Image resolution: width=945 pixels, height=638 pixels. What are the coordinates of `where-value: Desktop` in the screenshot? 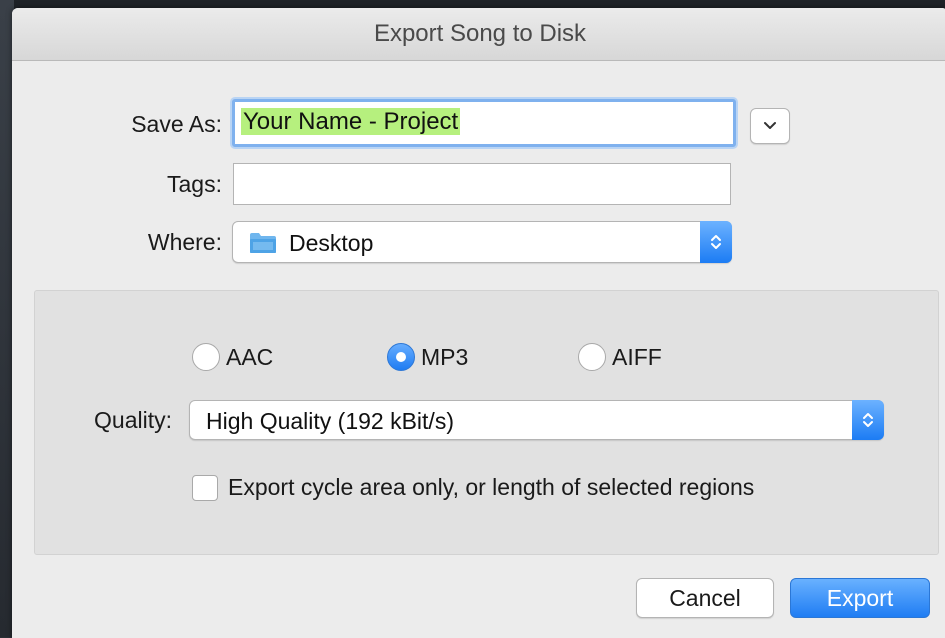 It's located at (331, 243).